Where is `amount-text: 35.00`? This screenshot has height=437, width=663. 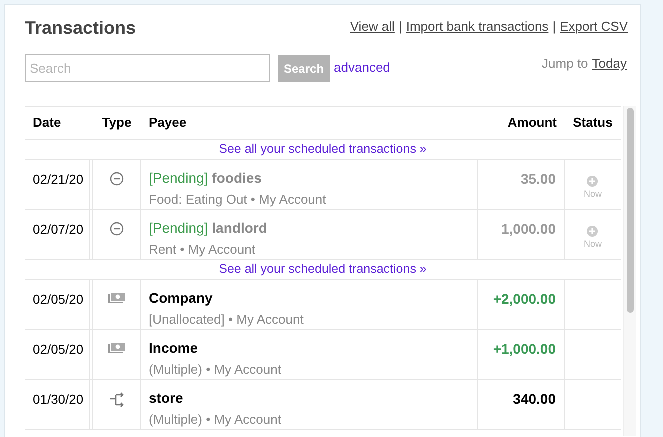
amount-text: 35.00 is located at coordinates (538, 179).